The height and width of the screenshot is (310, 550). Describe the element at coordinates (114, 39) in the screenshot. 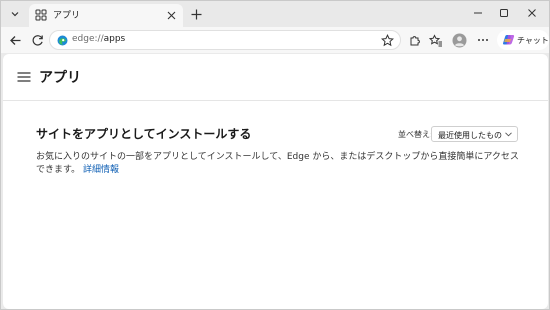

I see `url-path: apps` at that location.